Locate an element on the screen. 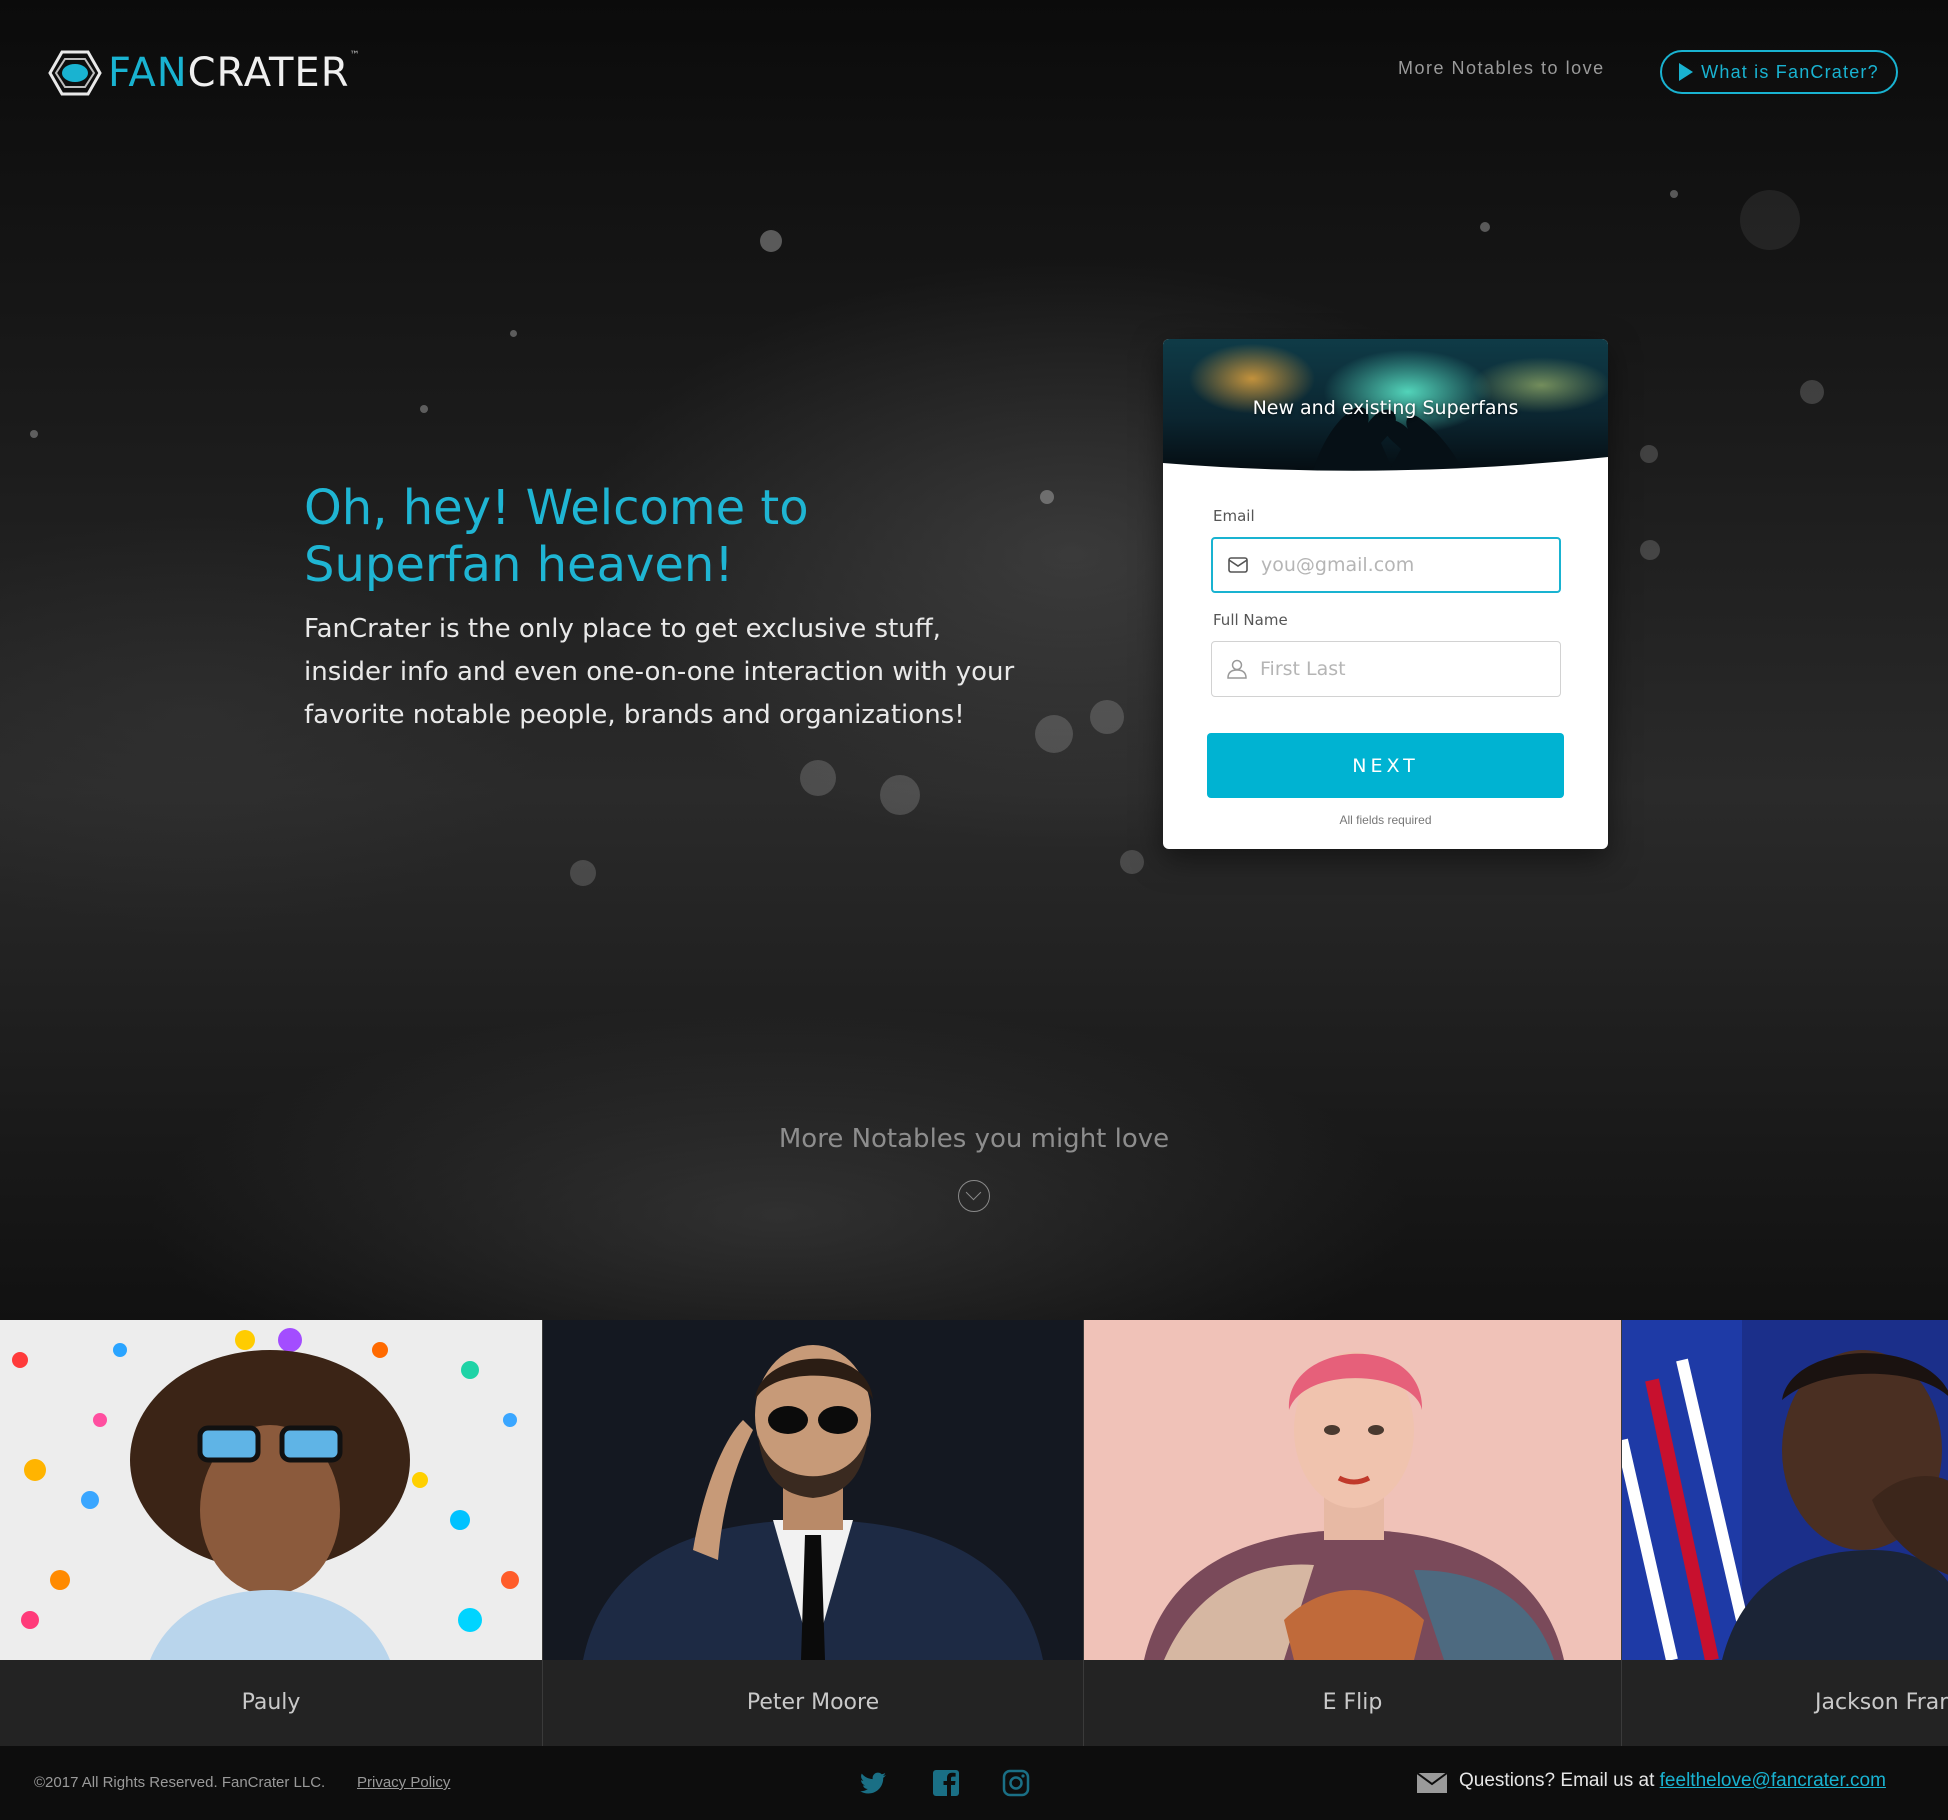 The height and width of the screenshot is (1820, 1948). logo-trademark: ™ is located at coordinates (355, 55).